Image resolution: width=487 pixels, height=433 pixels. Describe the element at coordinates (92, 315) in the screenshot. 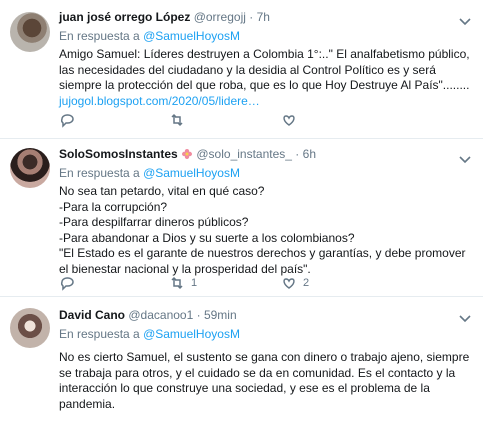

I see `author-name: David Cano` at that location.